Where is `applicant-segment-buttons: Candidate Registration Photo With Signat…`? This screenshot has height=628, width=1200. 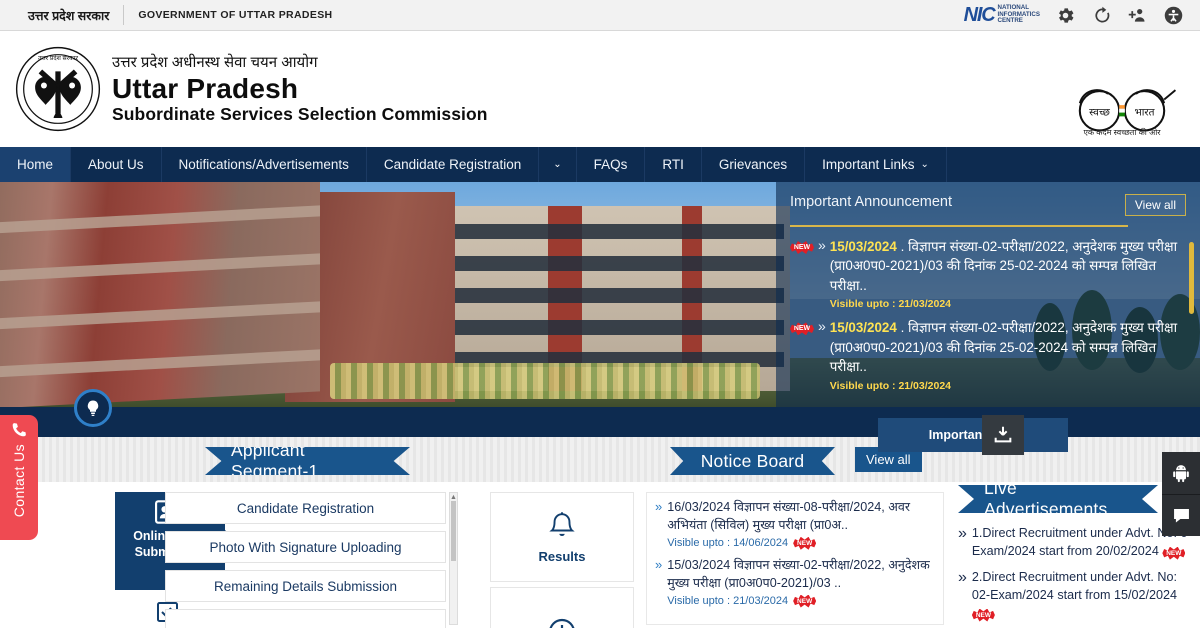
applicant-segment-buttons: Candidate Registration Photo With Signat… is located at coordinates (311, 560).